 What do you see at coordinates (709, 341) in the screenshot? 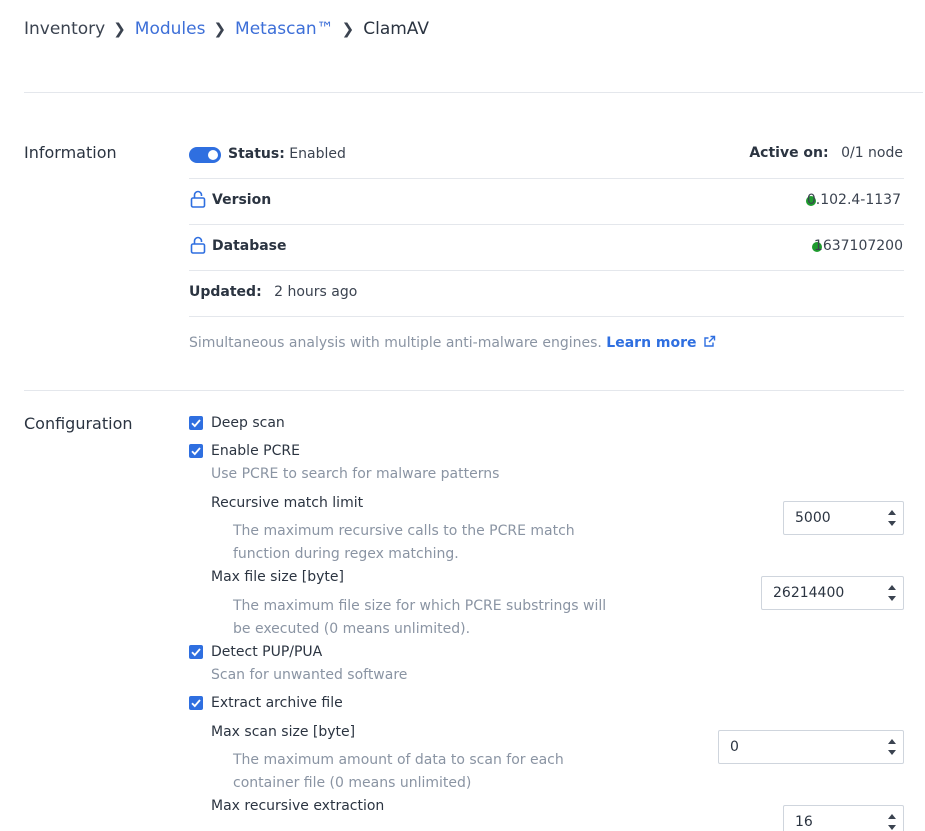
I see `external-link-icon` at bounding box center [709, 341].